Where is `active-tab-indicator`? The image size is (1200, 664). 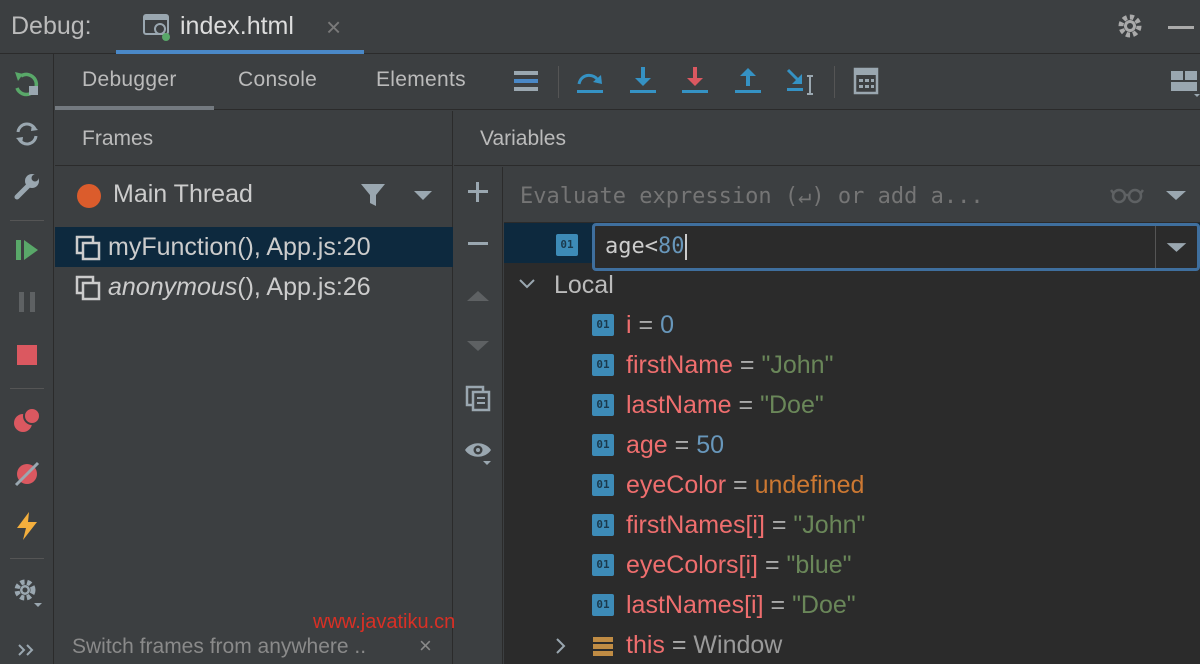
active-tab-indicator is located at coordinates (134, 108).